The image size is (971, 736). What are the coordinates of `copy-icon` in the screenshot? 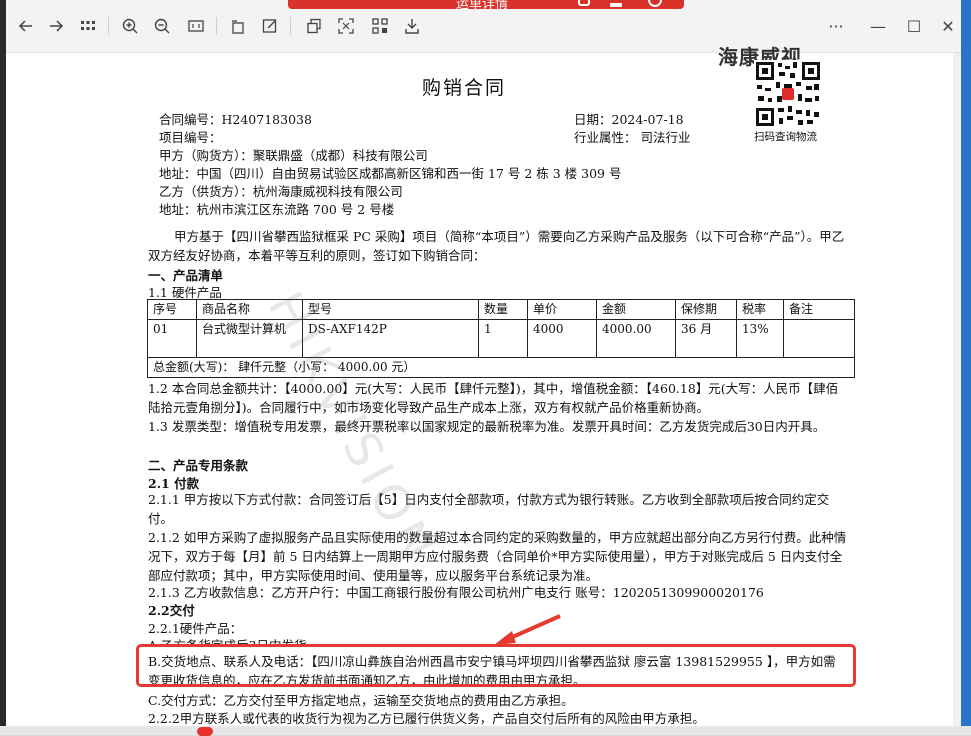 It's located at (314, 26).